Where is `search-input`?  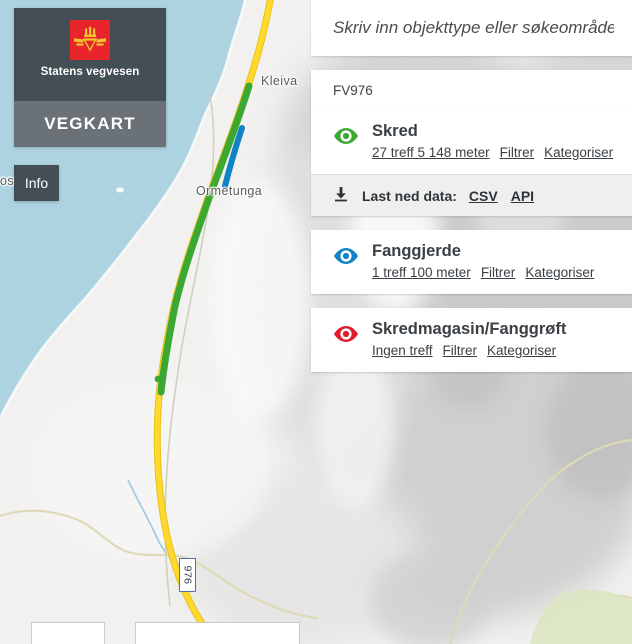
search-input is located at coordinates (471, 28).